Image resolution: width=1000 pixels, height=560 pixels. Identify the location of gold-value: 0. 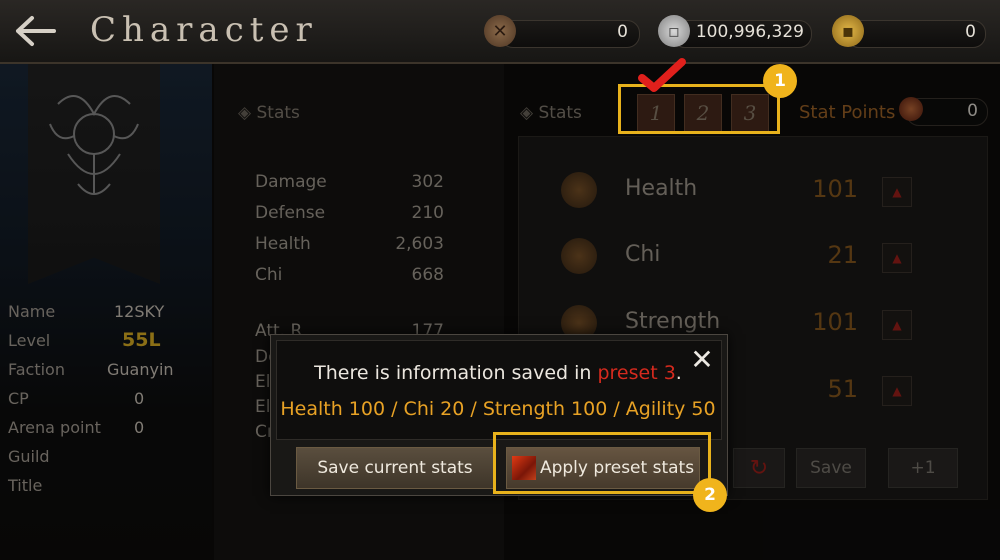
(970, 32).